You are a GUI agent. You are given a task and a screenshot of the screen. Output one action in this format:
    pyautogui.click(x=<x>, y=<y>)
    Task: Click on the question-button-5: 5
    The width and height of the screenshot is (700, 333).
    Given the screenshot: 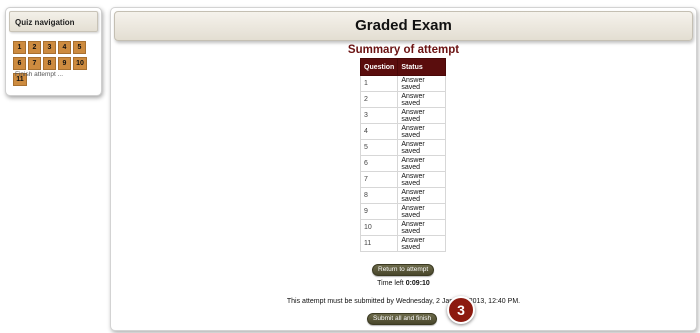 What is the action you would take?
    pyautogui.click(x=79, y=47)
    